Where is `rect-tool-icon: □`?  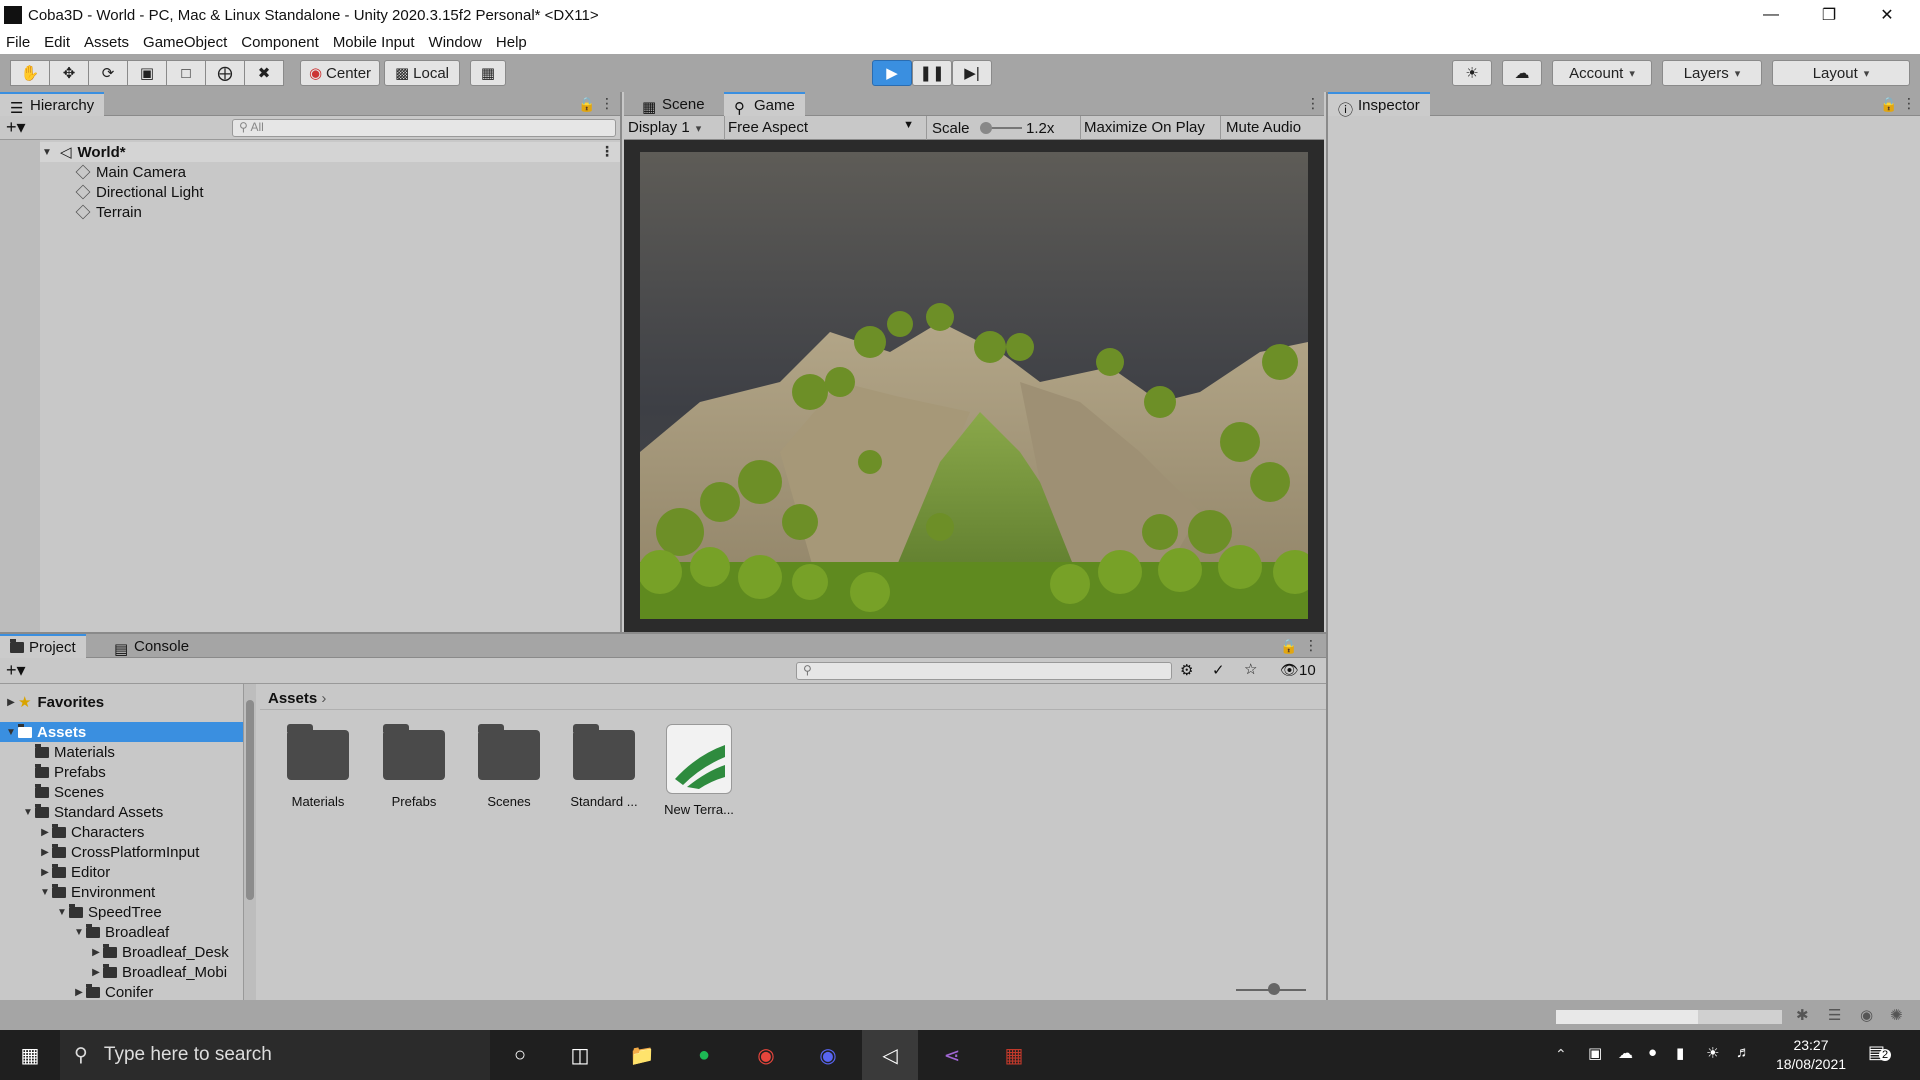 rect-tool-icon: □ is located at coordinates (186, 73).